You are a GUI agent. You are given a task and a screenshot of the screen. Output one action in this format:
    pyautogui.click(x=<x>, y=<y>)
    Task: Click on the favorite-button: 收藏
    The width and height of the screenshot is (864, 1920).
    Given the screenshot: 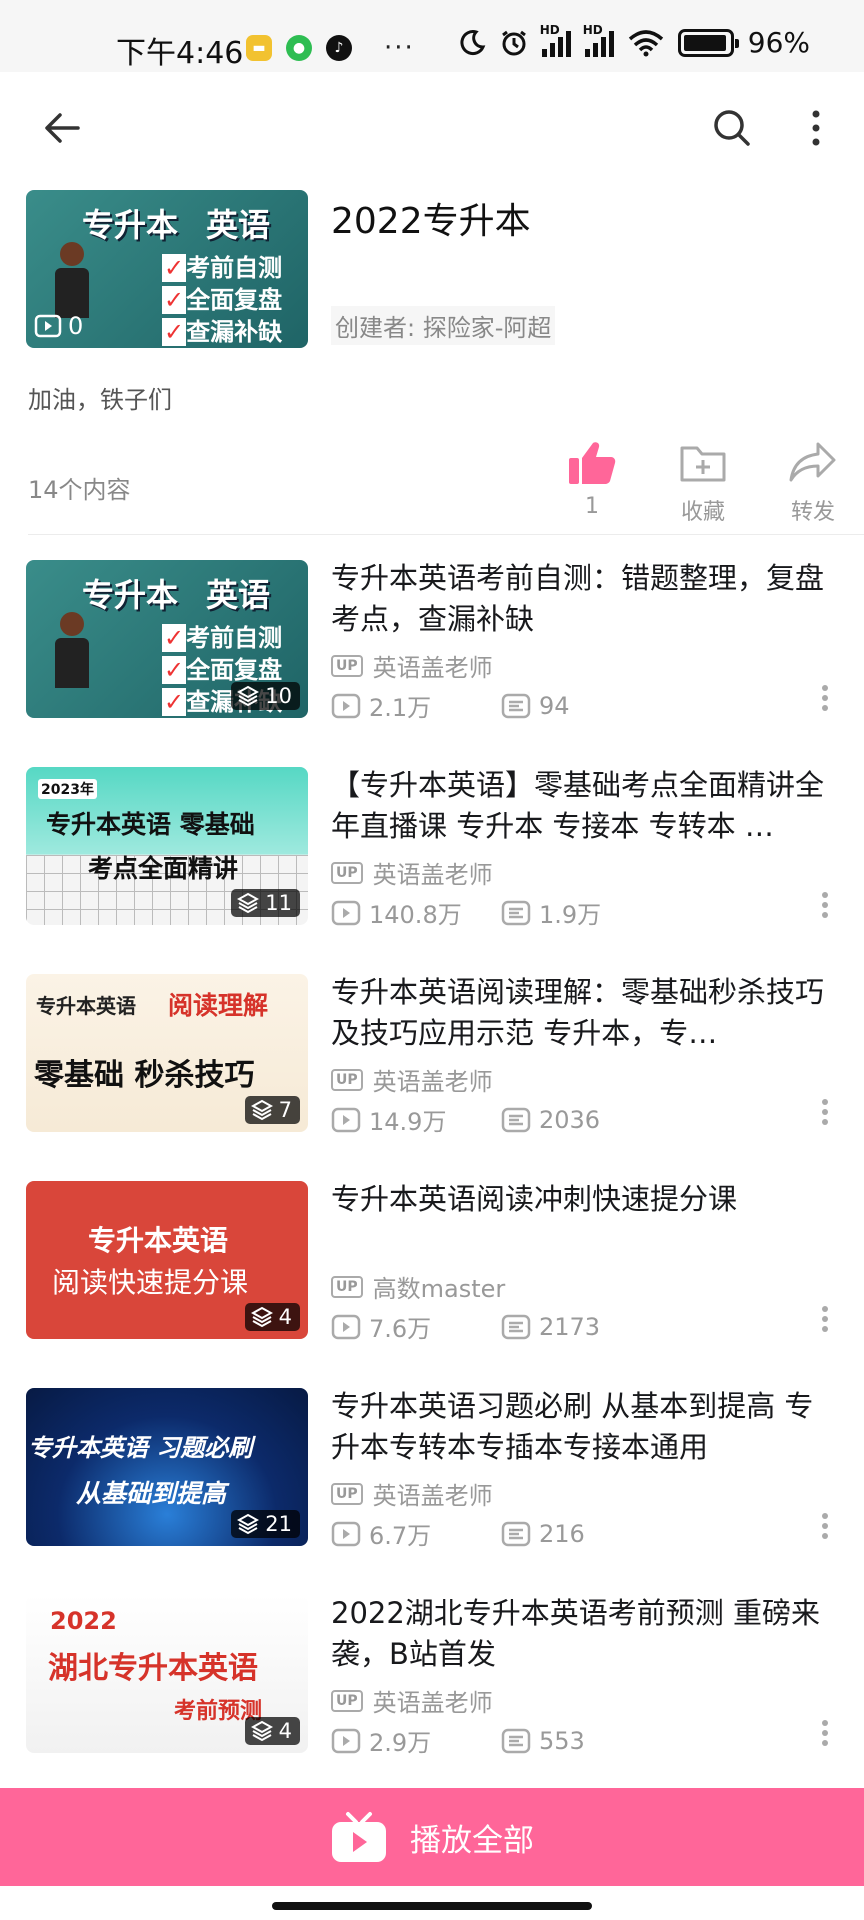 What is the action you would take?
    pyautogui.click(x=703, y=483)
    